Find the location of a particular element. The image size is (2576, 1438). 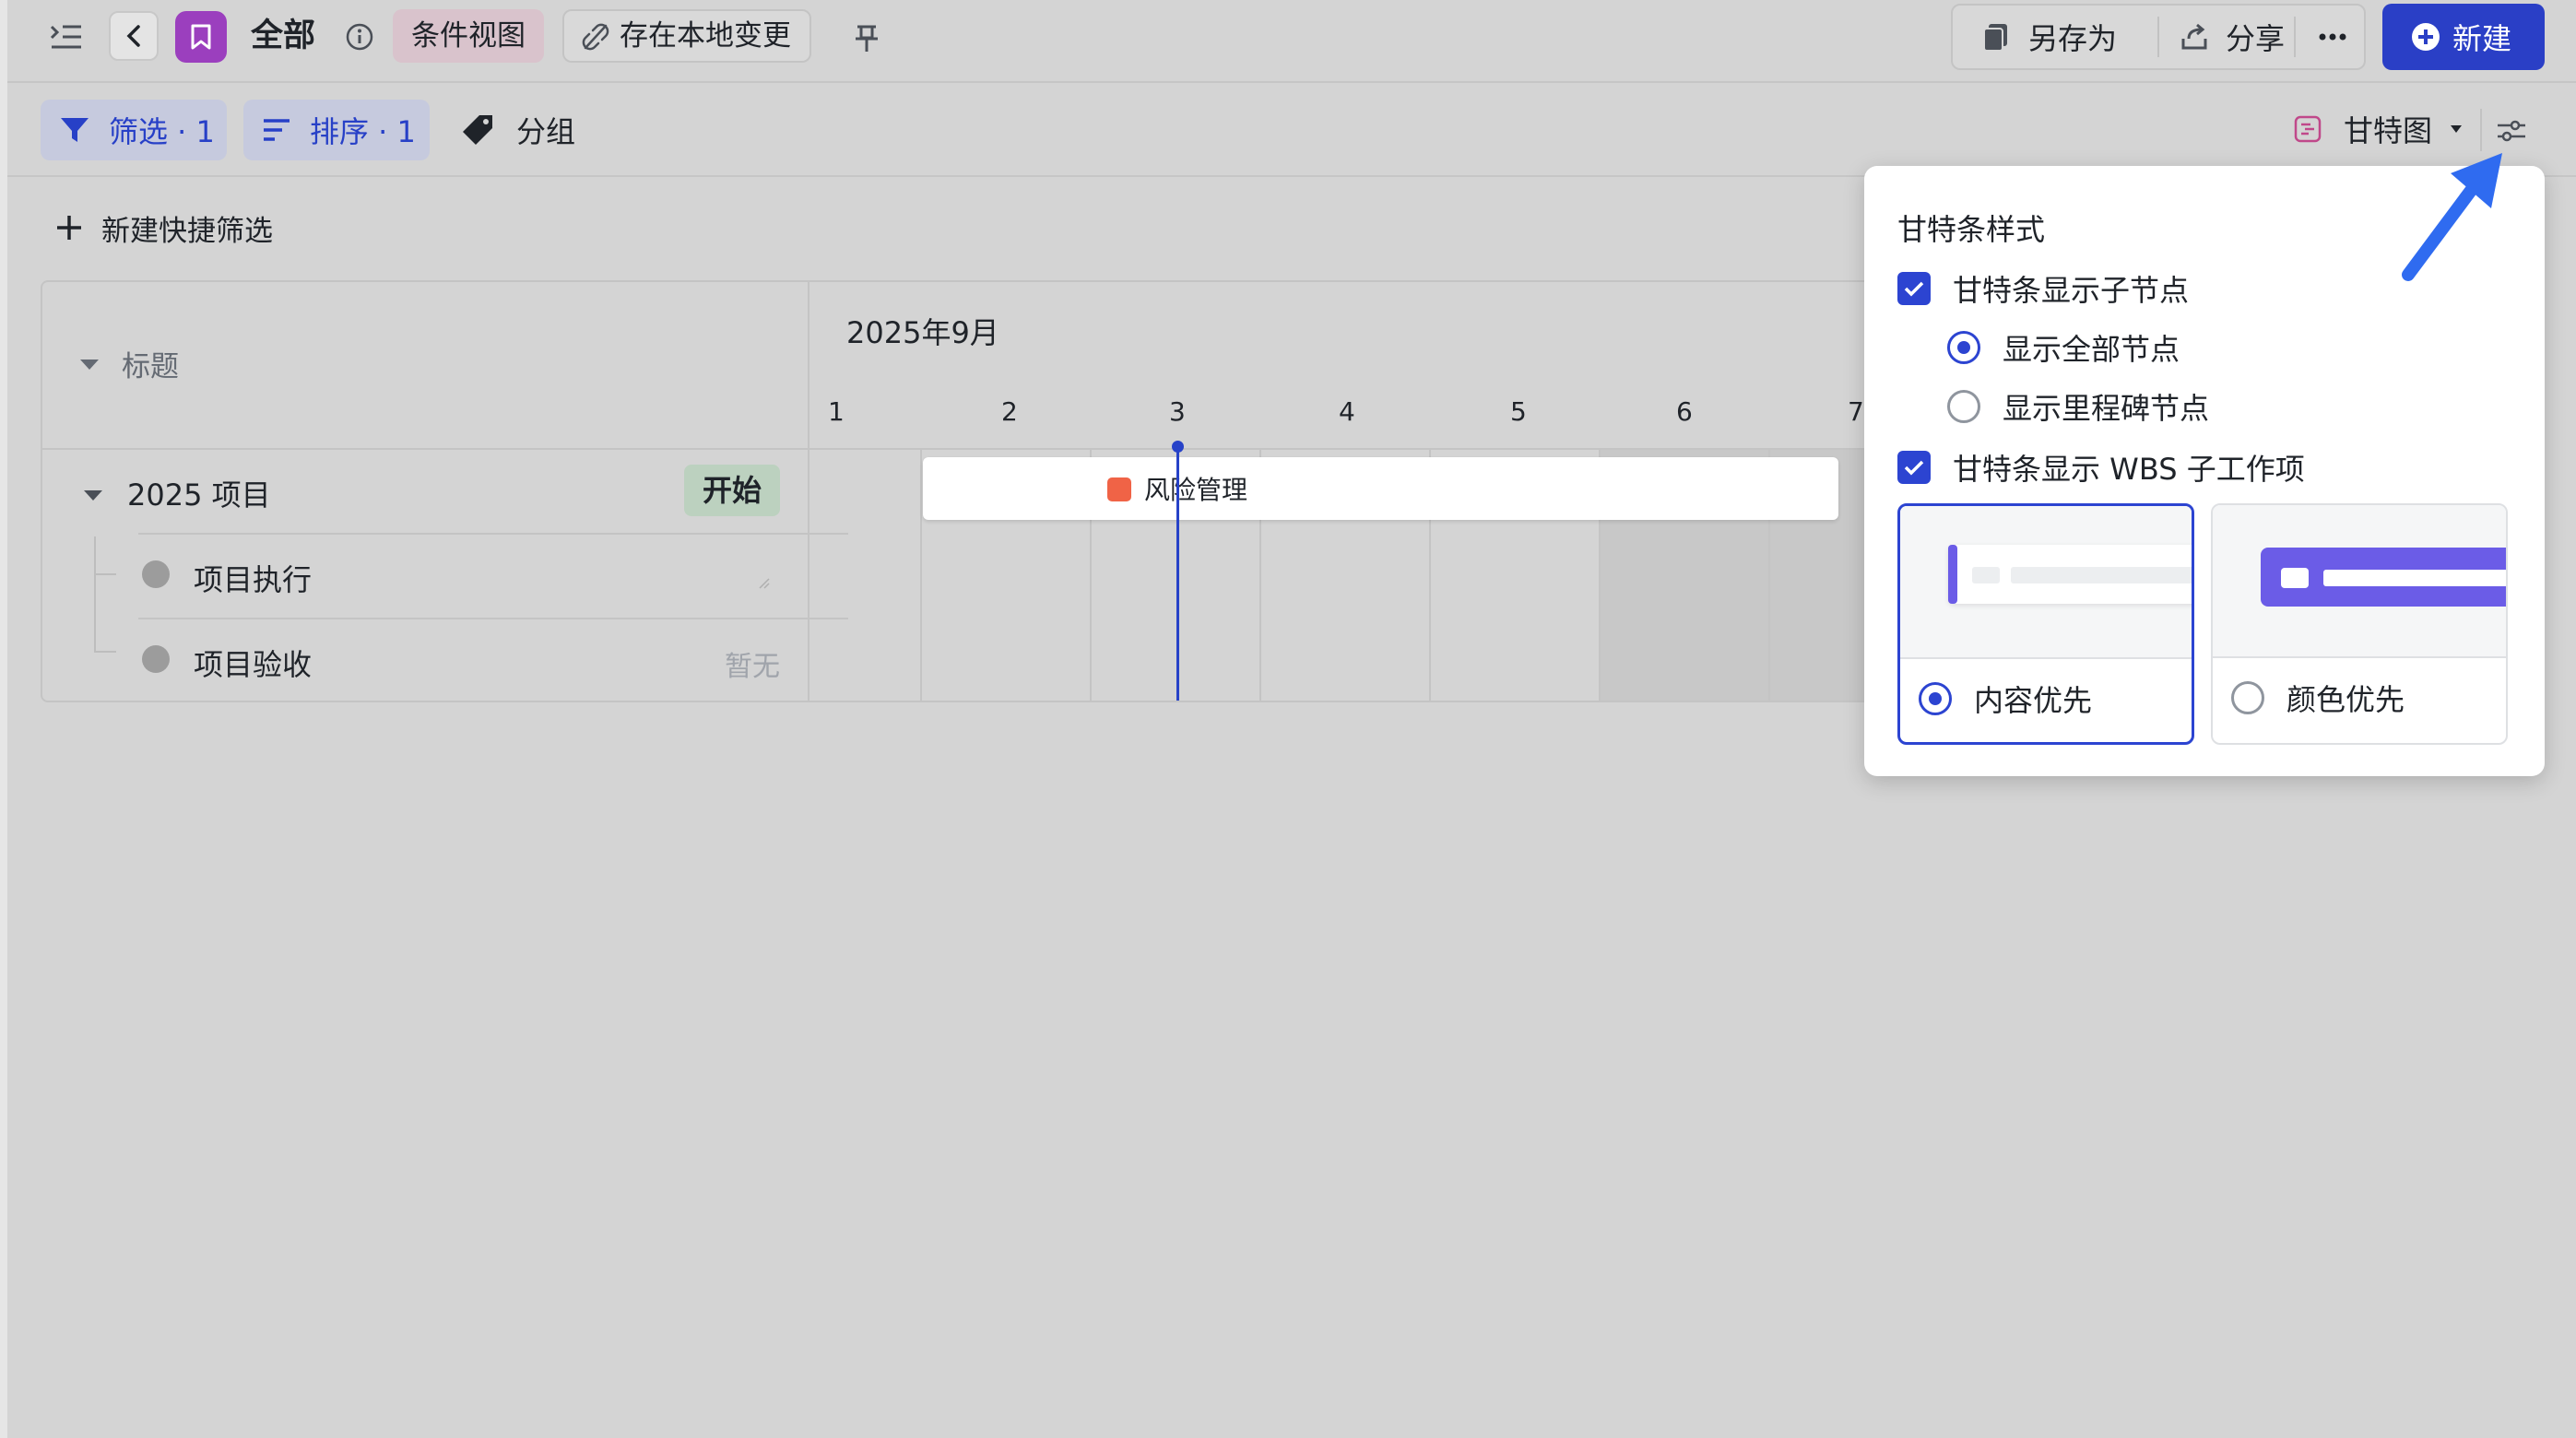

view-type-label: 甘特图 is located at coordinates (2388, 130).